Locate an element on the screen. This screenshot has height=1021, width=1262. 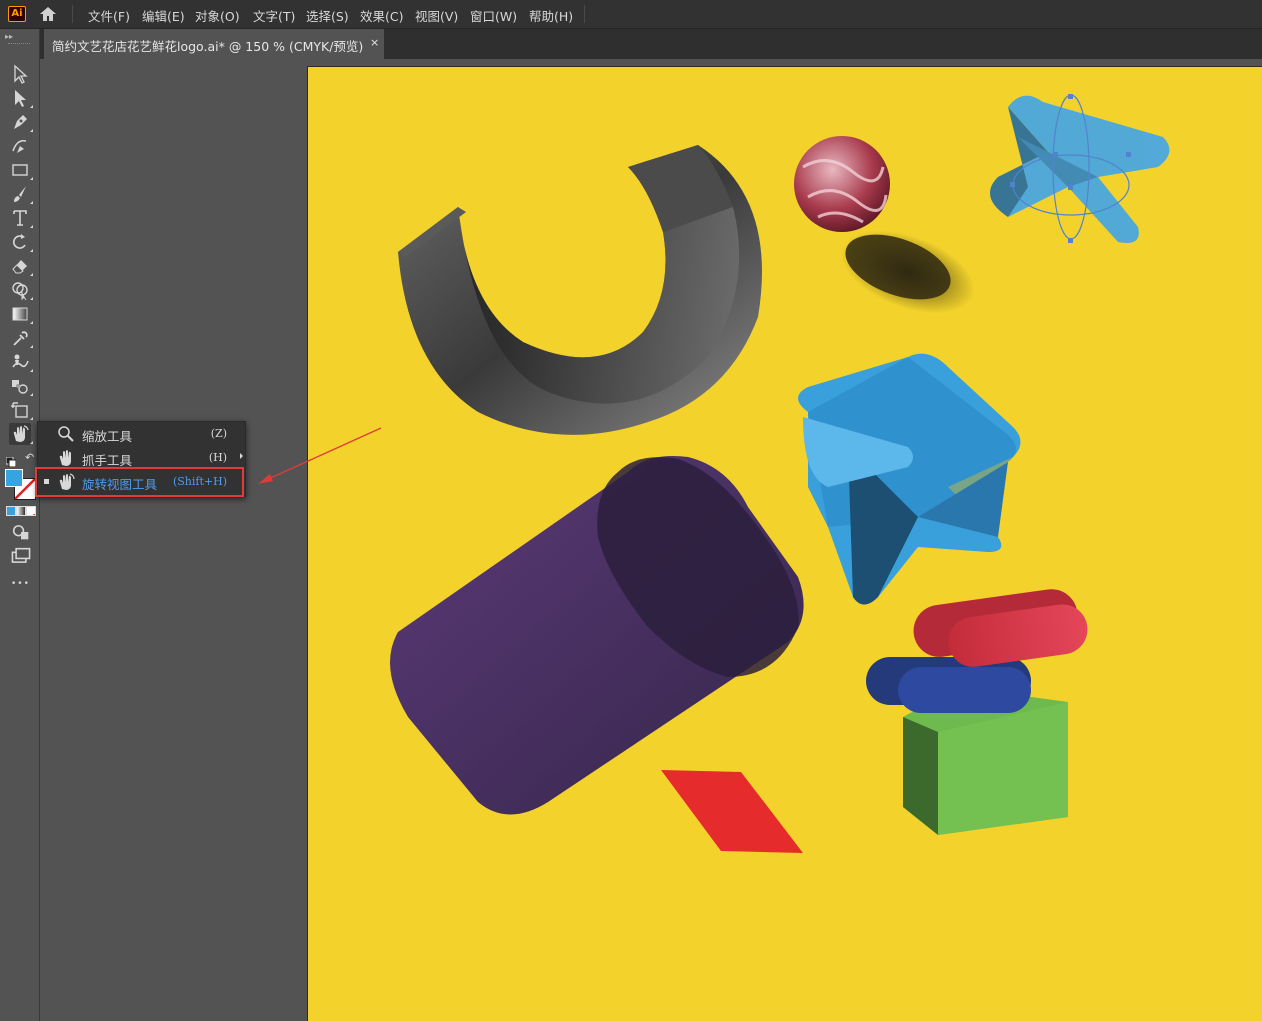
rotate-tool-icon is located at coordinates (21, 242).